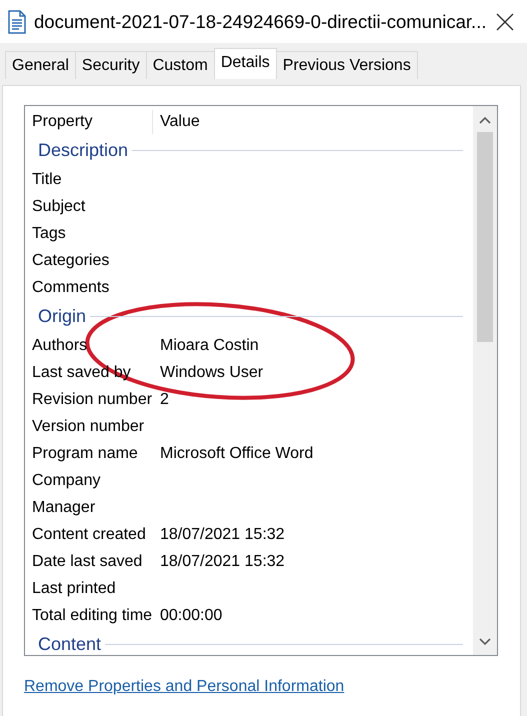 The width and height of the screenshot is (527, 716). Describe the element at coordinates (70, 261) in the screenshot. I see `property-name: Categories` at that location.